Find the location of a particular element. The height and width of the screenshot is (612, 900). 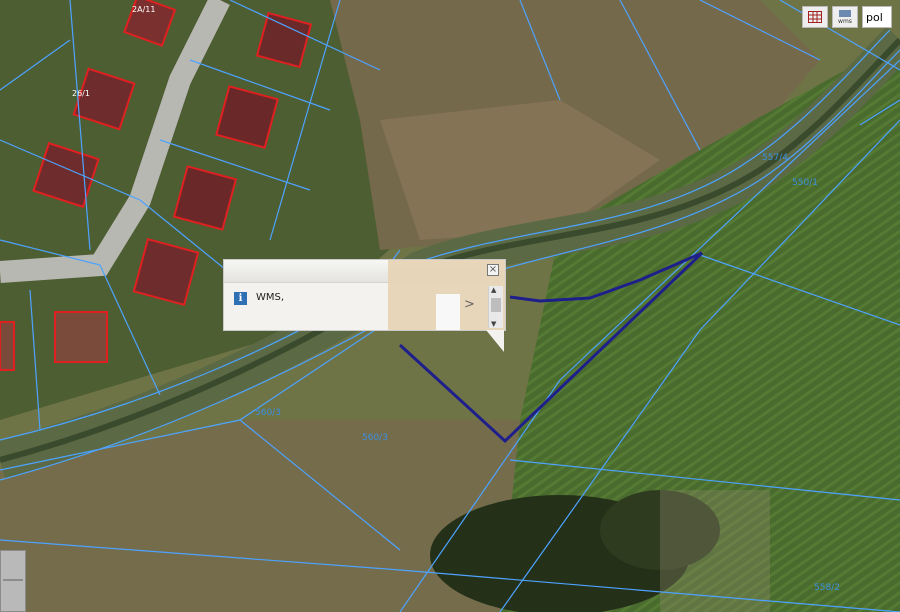

wms-icon-label: wms is located at coordinates (845, 21).